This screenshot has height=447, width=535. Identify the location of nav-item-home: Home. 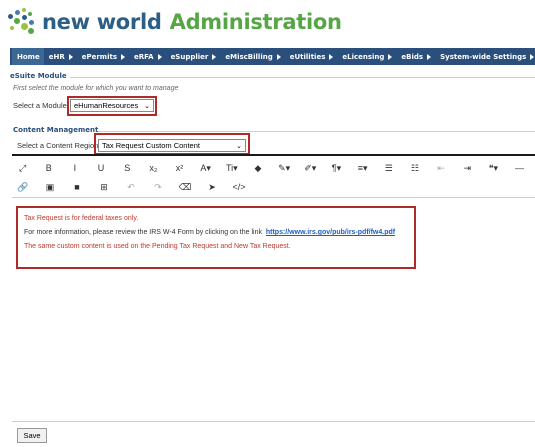
(28, 56).